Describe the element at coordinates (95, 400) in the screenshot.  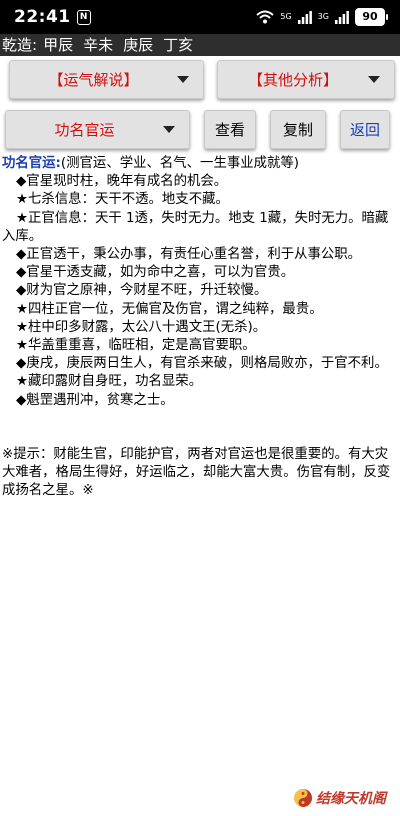
I see `analysis-line: ◆魁罡遇刑冲，贫寒之士。` at that location.